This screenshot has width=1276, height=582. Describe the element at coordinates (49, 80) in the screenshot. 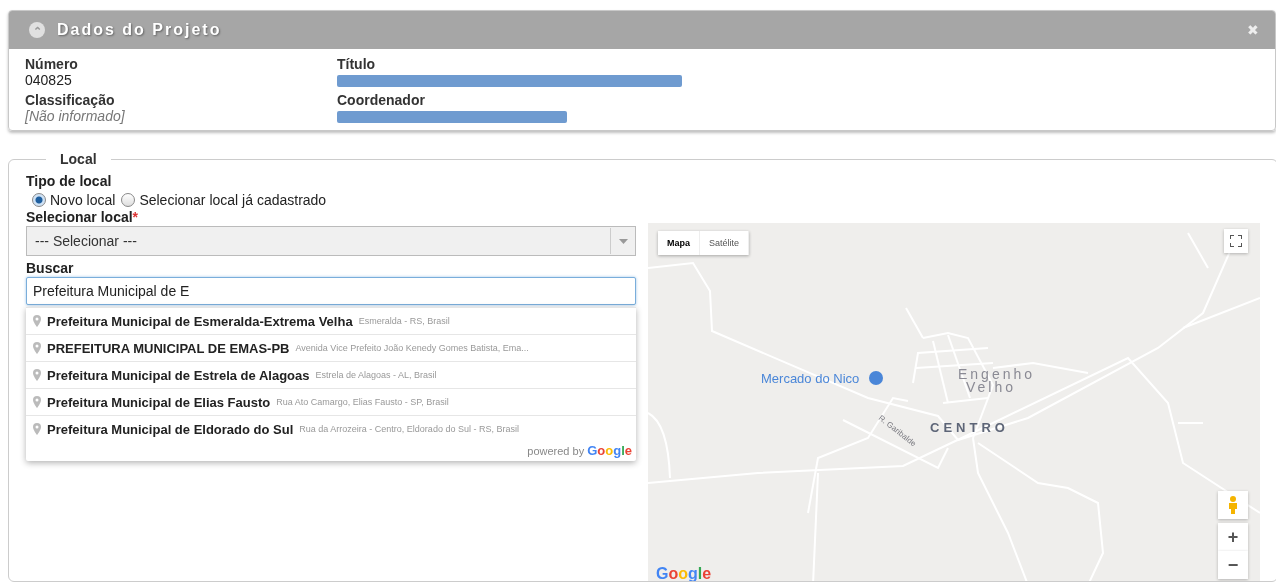

I see `field-value: 040825` at that location.